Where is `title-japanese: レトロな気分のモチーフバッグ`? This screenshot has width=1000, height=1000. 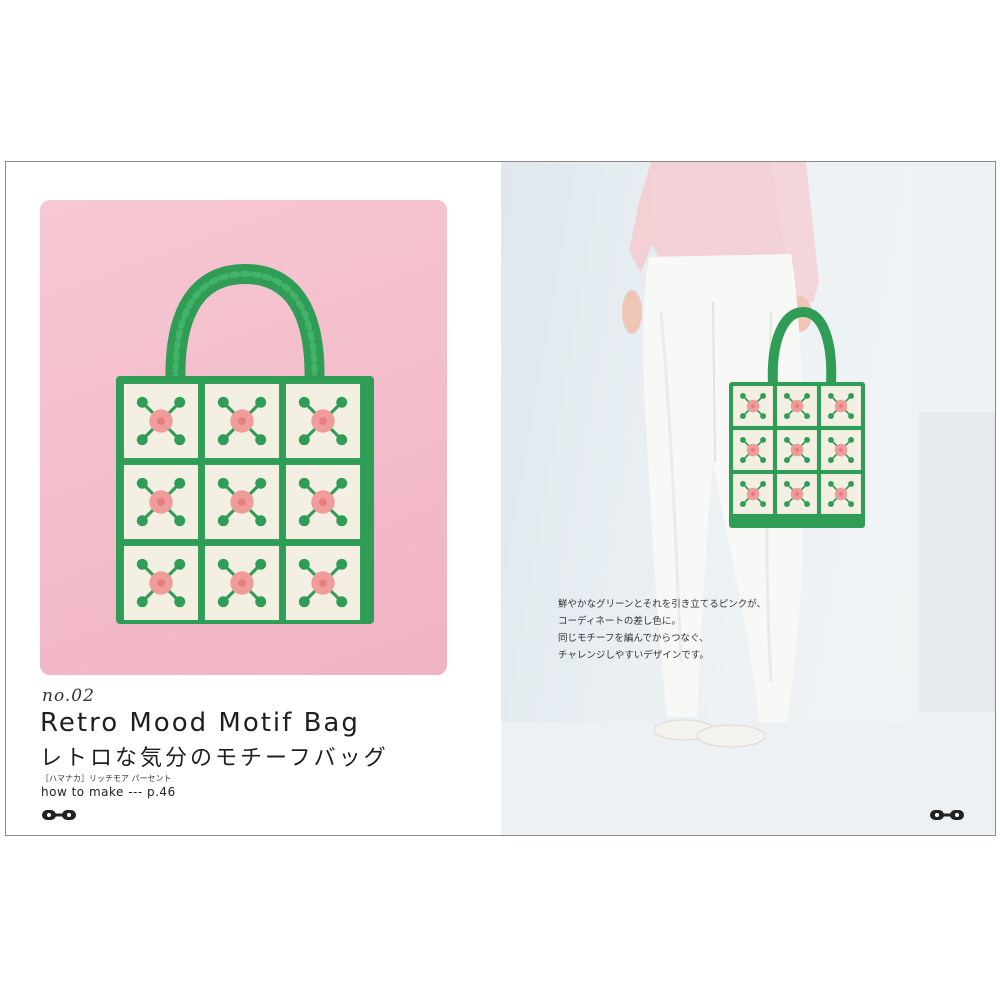 title-japanese: レトロな気分のモチーフバッグ is located at coordinates (214, 758).